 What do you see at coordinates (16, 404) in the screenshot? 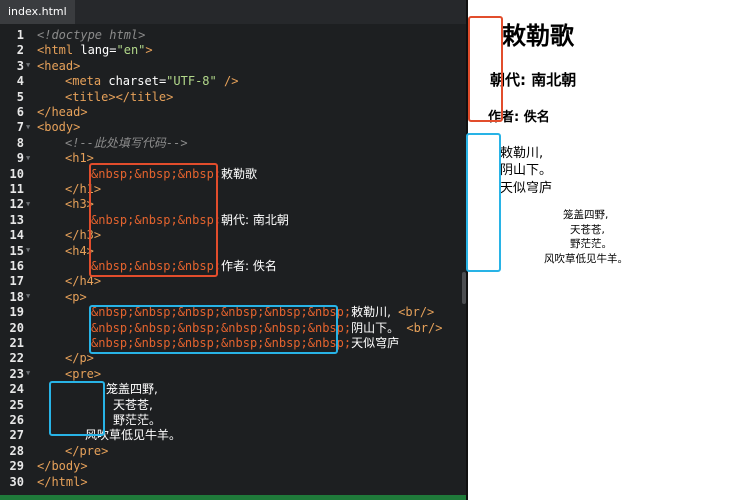
I see `line-number: 25` at bounding box center [16, 404].